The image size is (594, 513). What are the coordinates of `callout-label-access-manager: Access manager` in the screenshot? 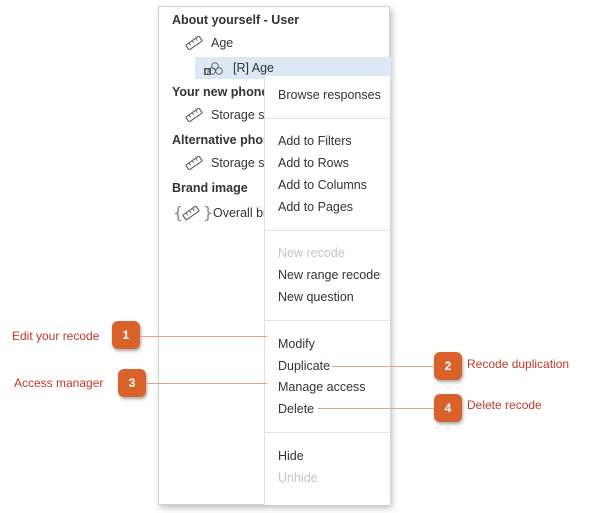 It's located at (59, 383).